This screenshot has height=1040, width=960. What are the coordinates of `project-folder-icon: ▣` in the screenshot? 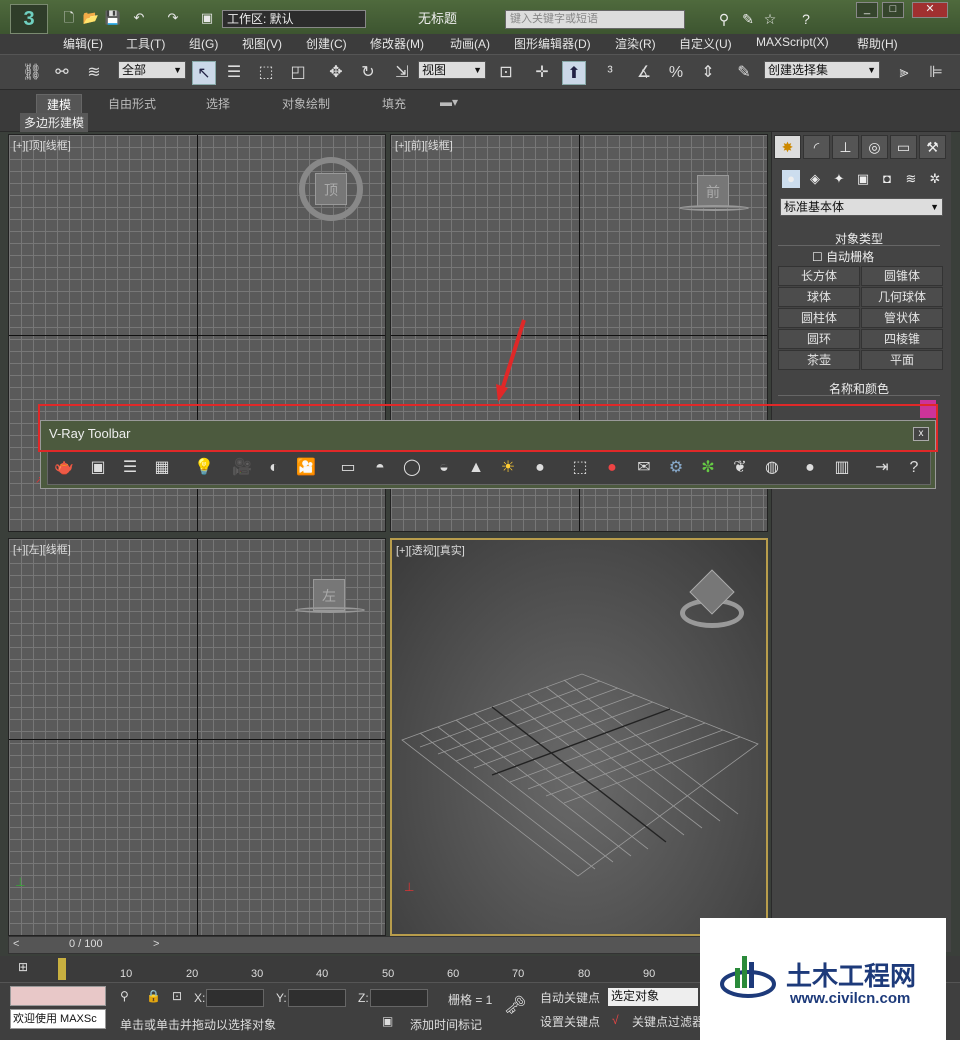 It's located at (207, 18).